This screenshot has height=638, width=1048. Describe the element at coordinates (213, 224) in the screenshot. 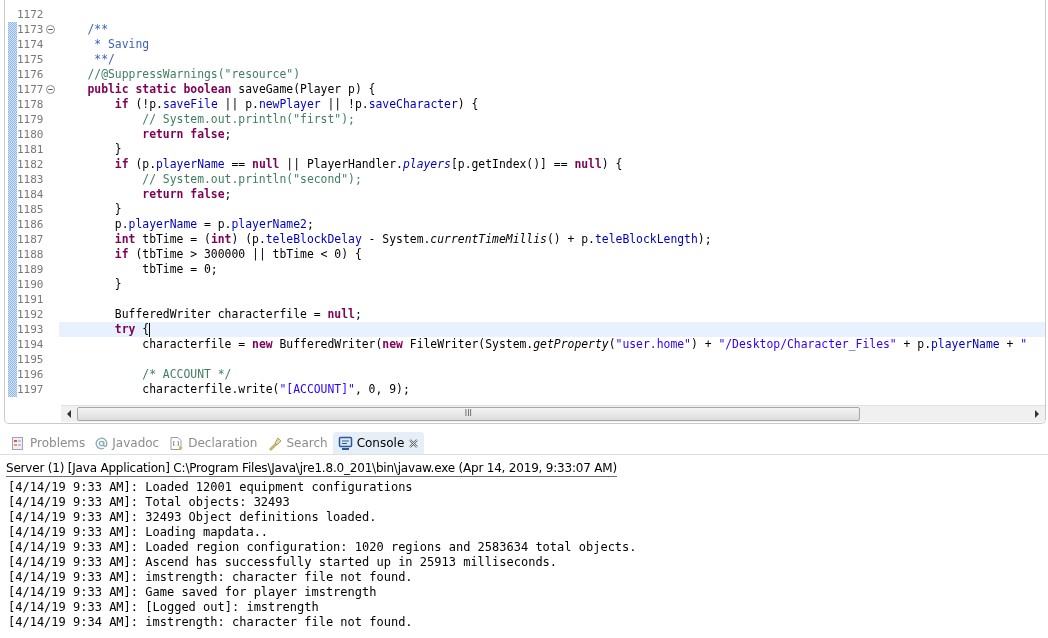

I see `code-line: p.playerName = p.playerName2;` at that location.